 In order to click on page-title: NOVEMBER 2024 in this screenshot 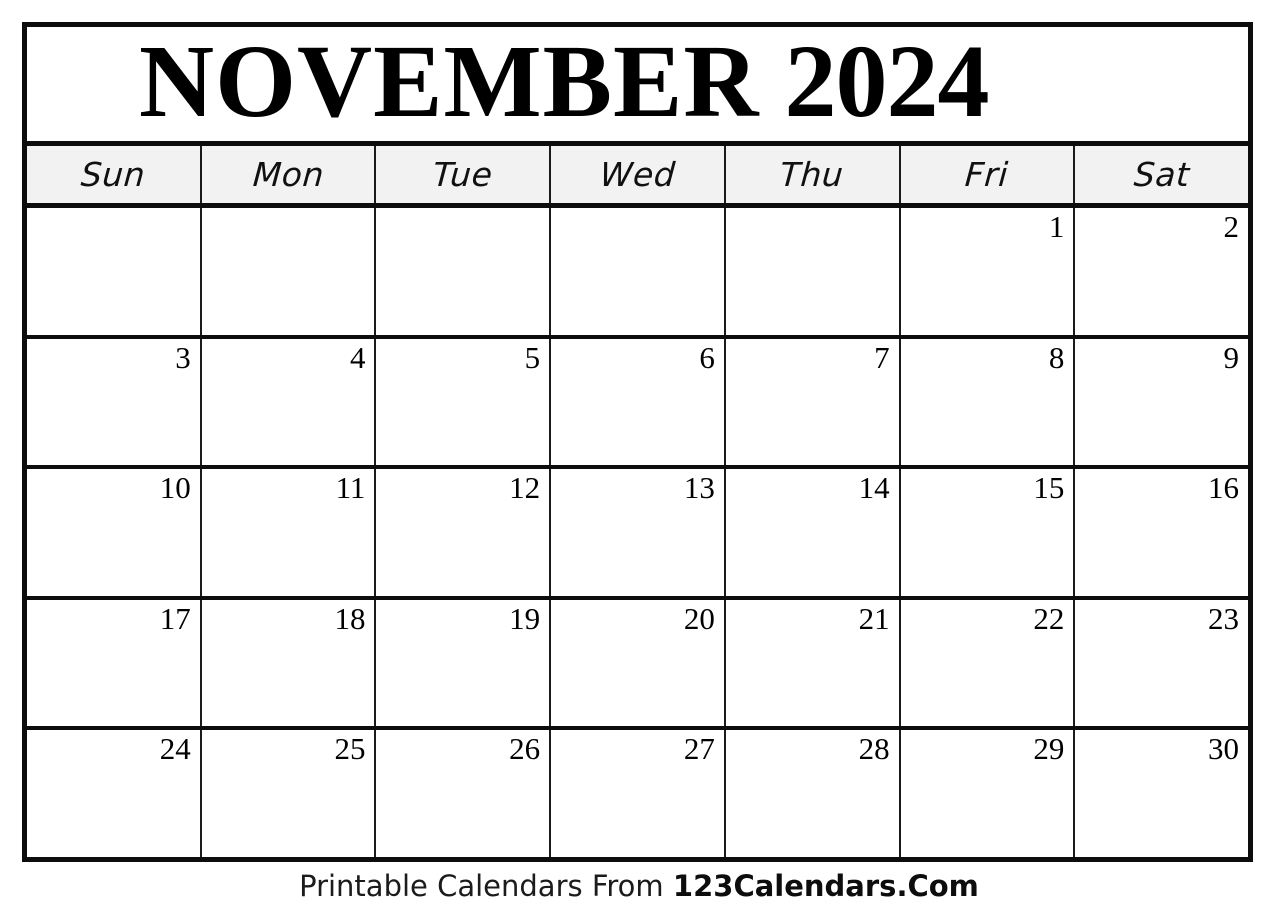, I will do `click(564, 81)`.